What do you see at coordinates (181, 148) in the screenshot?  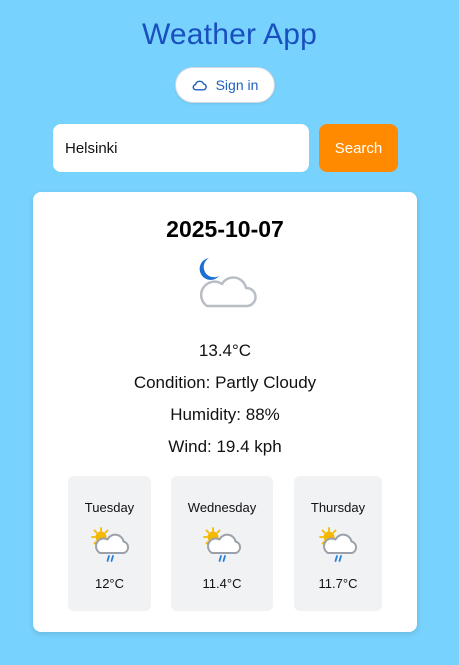 I see `city-search-input` at bounding box center [181, 148].